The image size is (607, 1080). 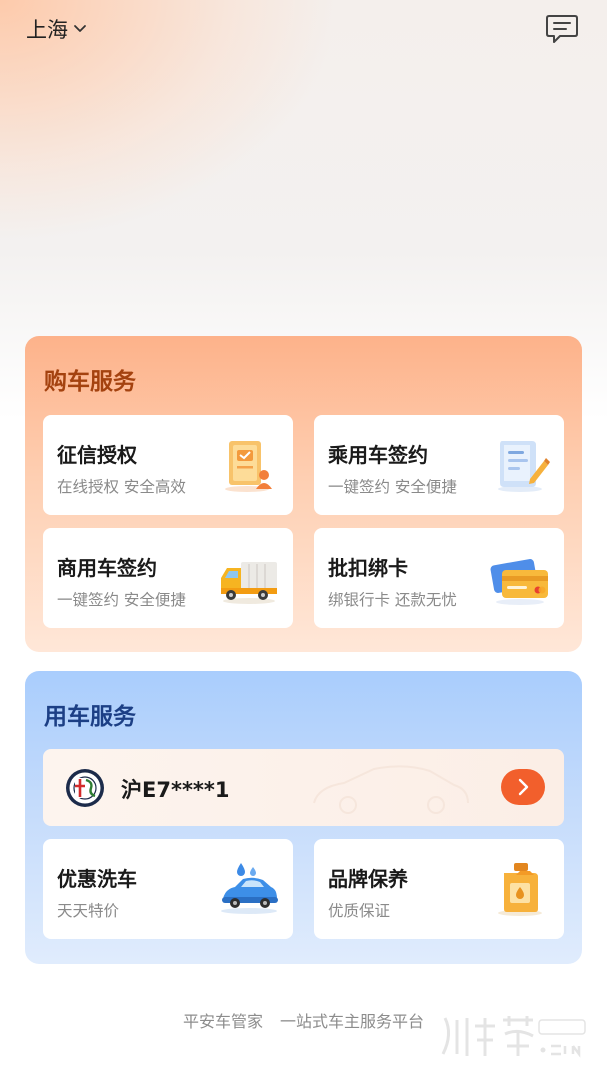 What do you see at coordinates (121, 487) in the screenshot?
I see `card-subtitle: 在线授权 安全高效` at bounding box center [121, 487].